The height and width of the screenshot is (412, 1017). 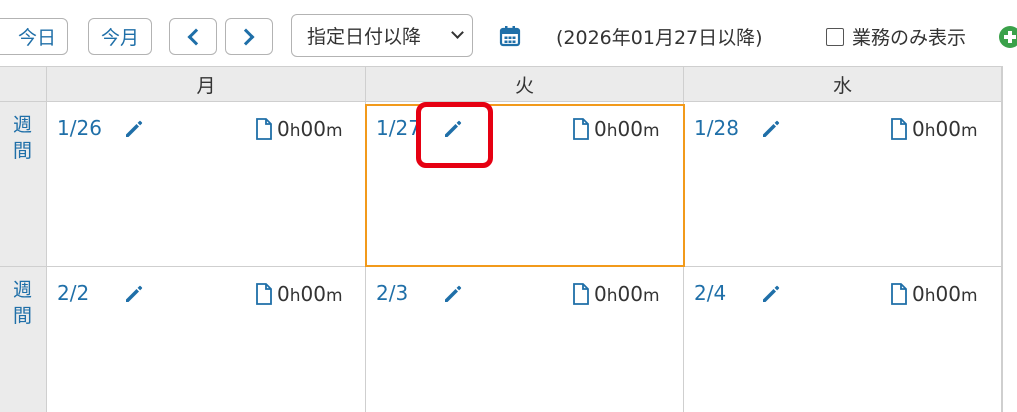 I want to click on day-cell: 1/26 0h00m, so click(x=206, y=184).